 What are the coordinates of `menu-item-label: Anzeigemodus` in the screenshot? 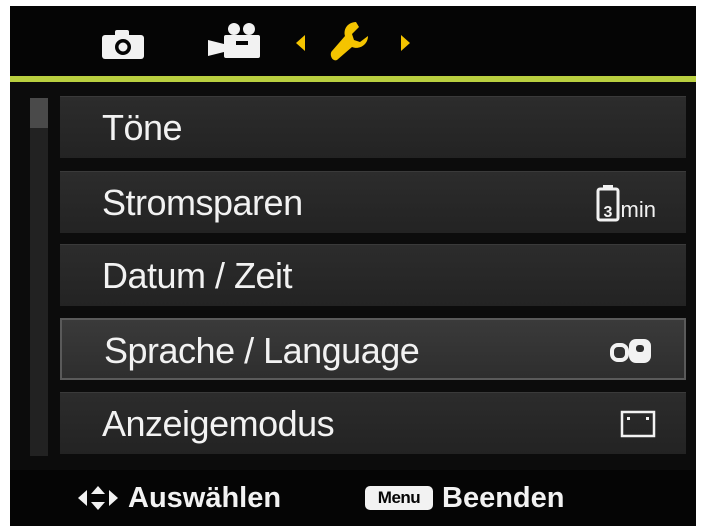 It's located at (218, 423).